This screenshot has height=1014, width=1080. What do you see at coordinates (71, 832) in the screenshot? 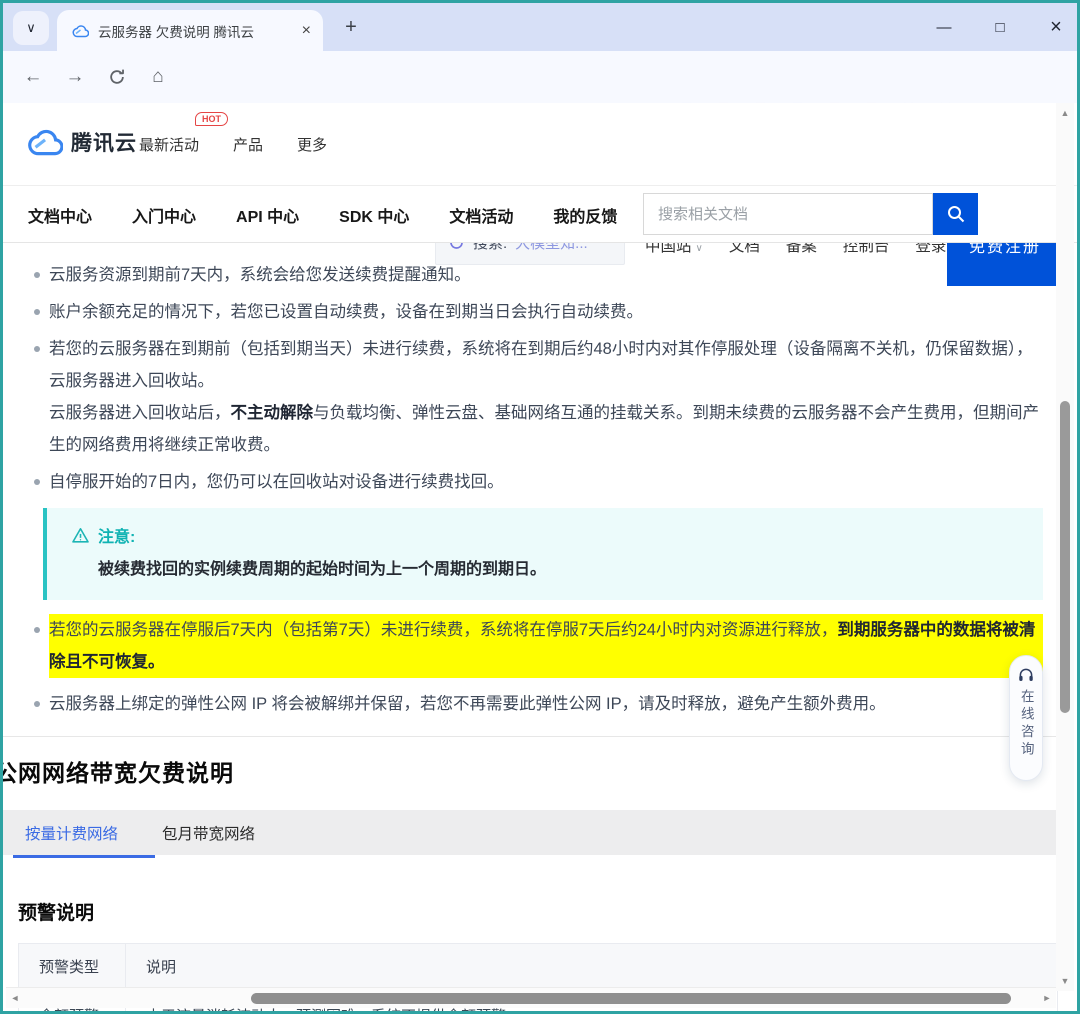
I see `tab-pay-as-you-go-network: 按量计费网络` at bounding box center [71, 832].